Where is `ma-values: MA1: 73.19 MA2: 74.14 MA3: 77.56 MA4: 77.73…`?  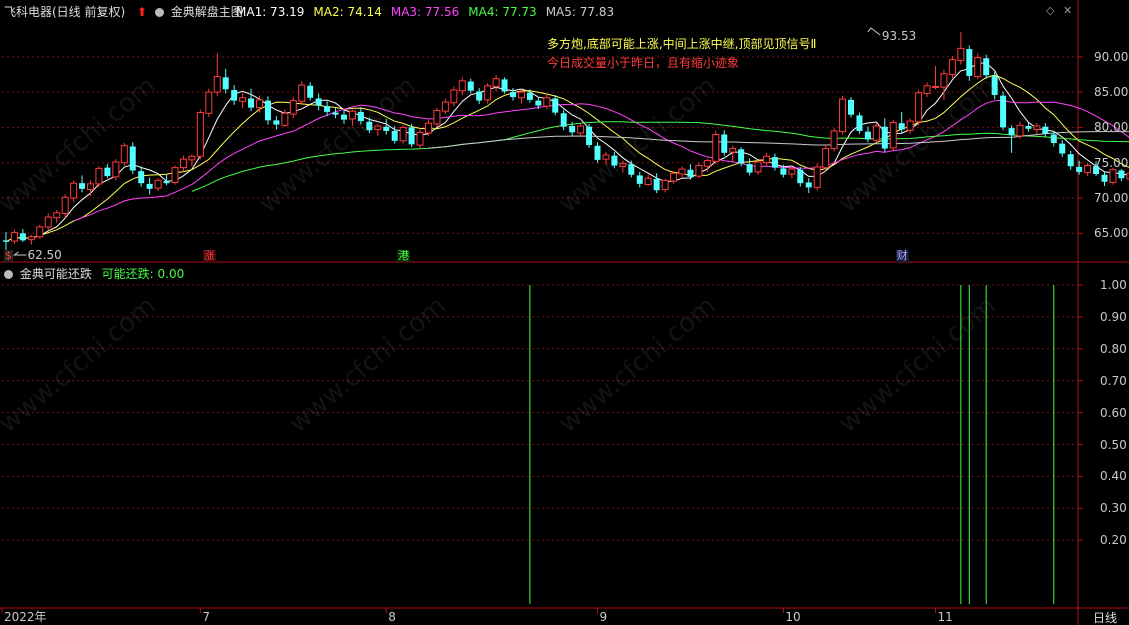 ma-values: MA1: 73.19 MA2: 74.14 MA3: 77.56 MA4: 77.73… is located at coordinates (429, 12).